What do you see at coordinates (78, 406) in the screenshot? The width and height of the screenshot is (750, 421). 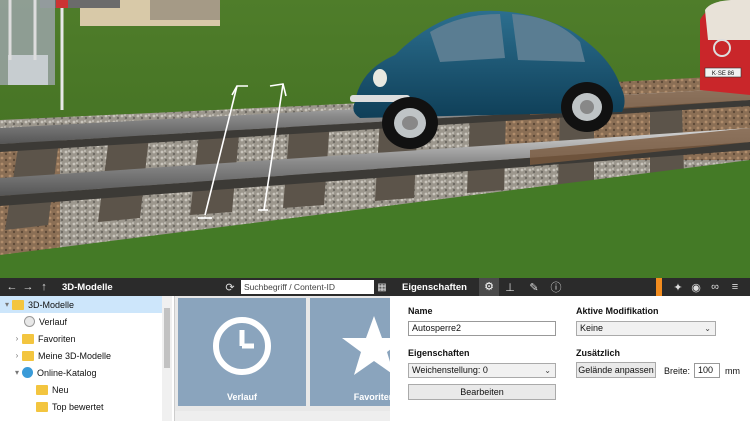 I see `tree-item-label: Top bewertet` at bounding box center [78, 406].